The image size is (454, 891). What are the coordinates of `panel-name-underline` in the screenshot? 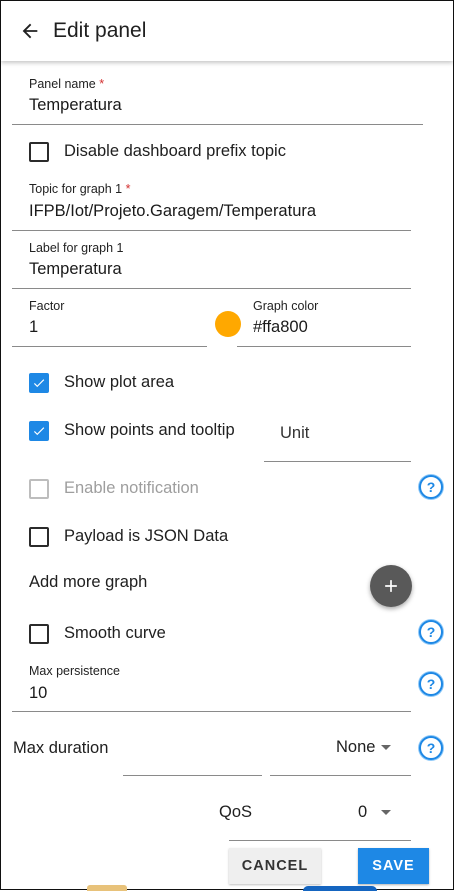 It's located at (217, 124).